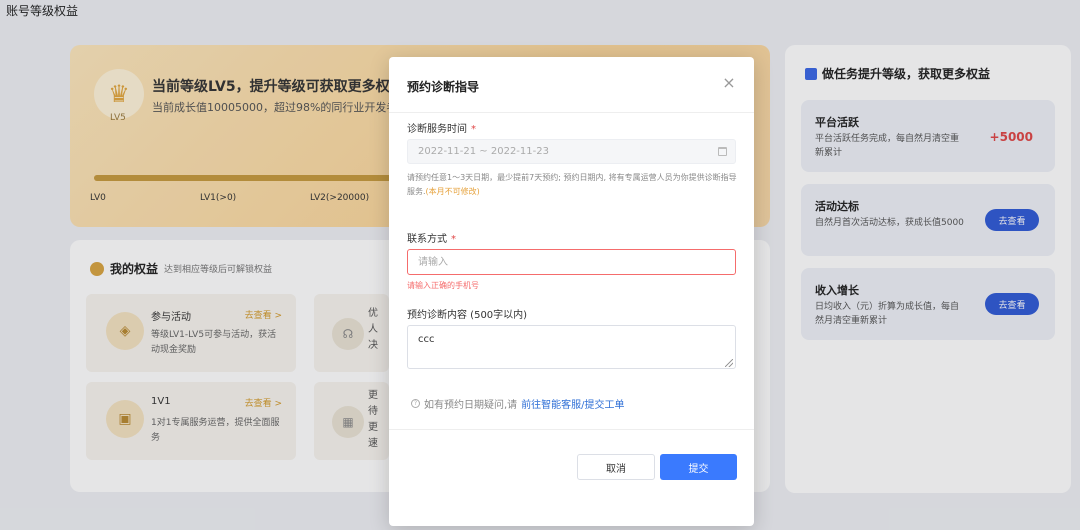 This screenshot has height=530, width=1080. Describe the element at coordinates (729, 363) in the screenshot. I see `resize-handle-icon` at that location.